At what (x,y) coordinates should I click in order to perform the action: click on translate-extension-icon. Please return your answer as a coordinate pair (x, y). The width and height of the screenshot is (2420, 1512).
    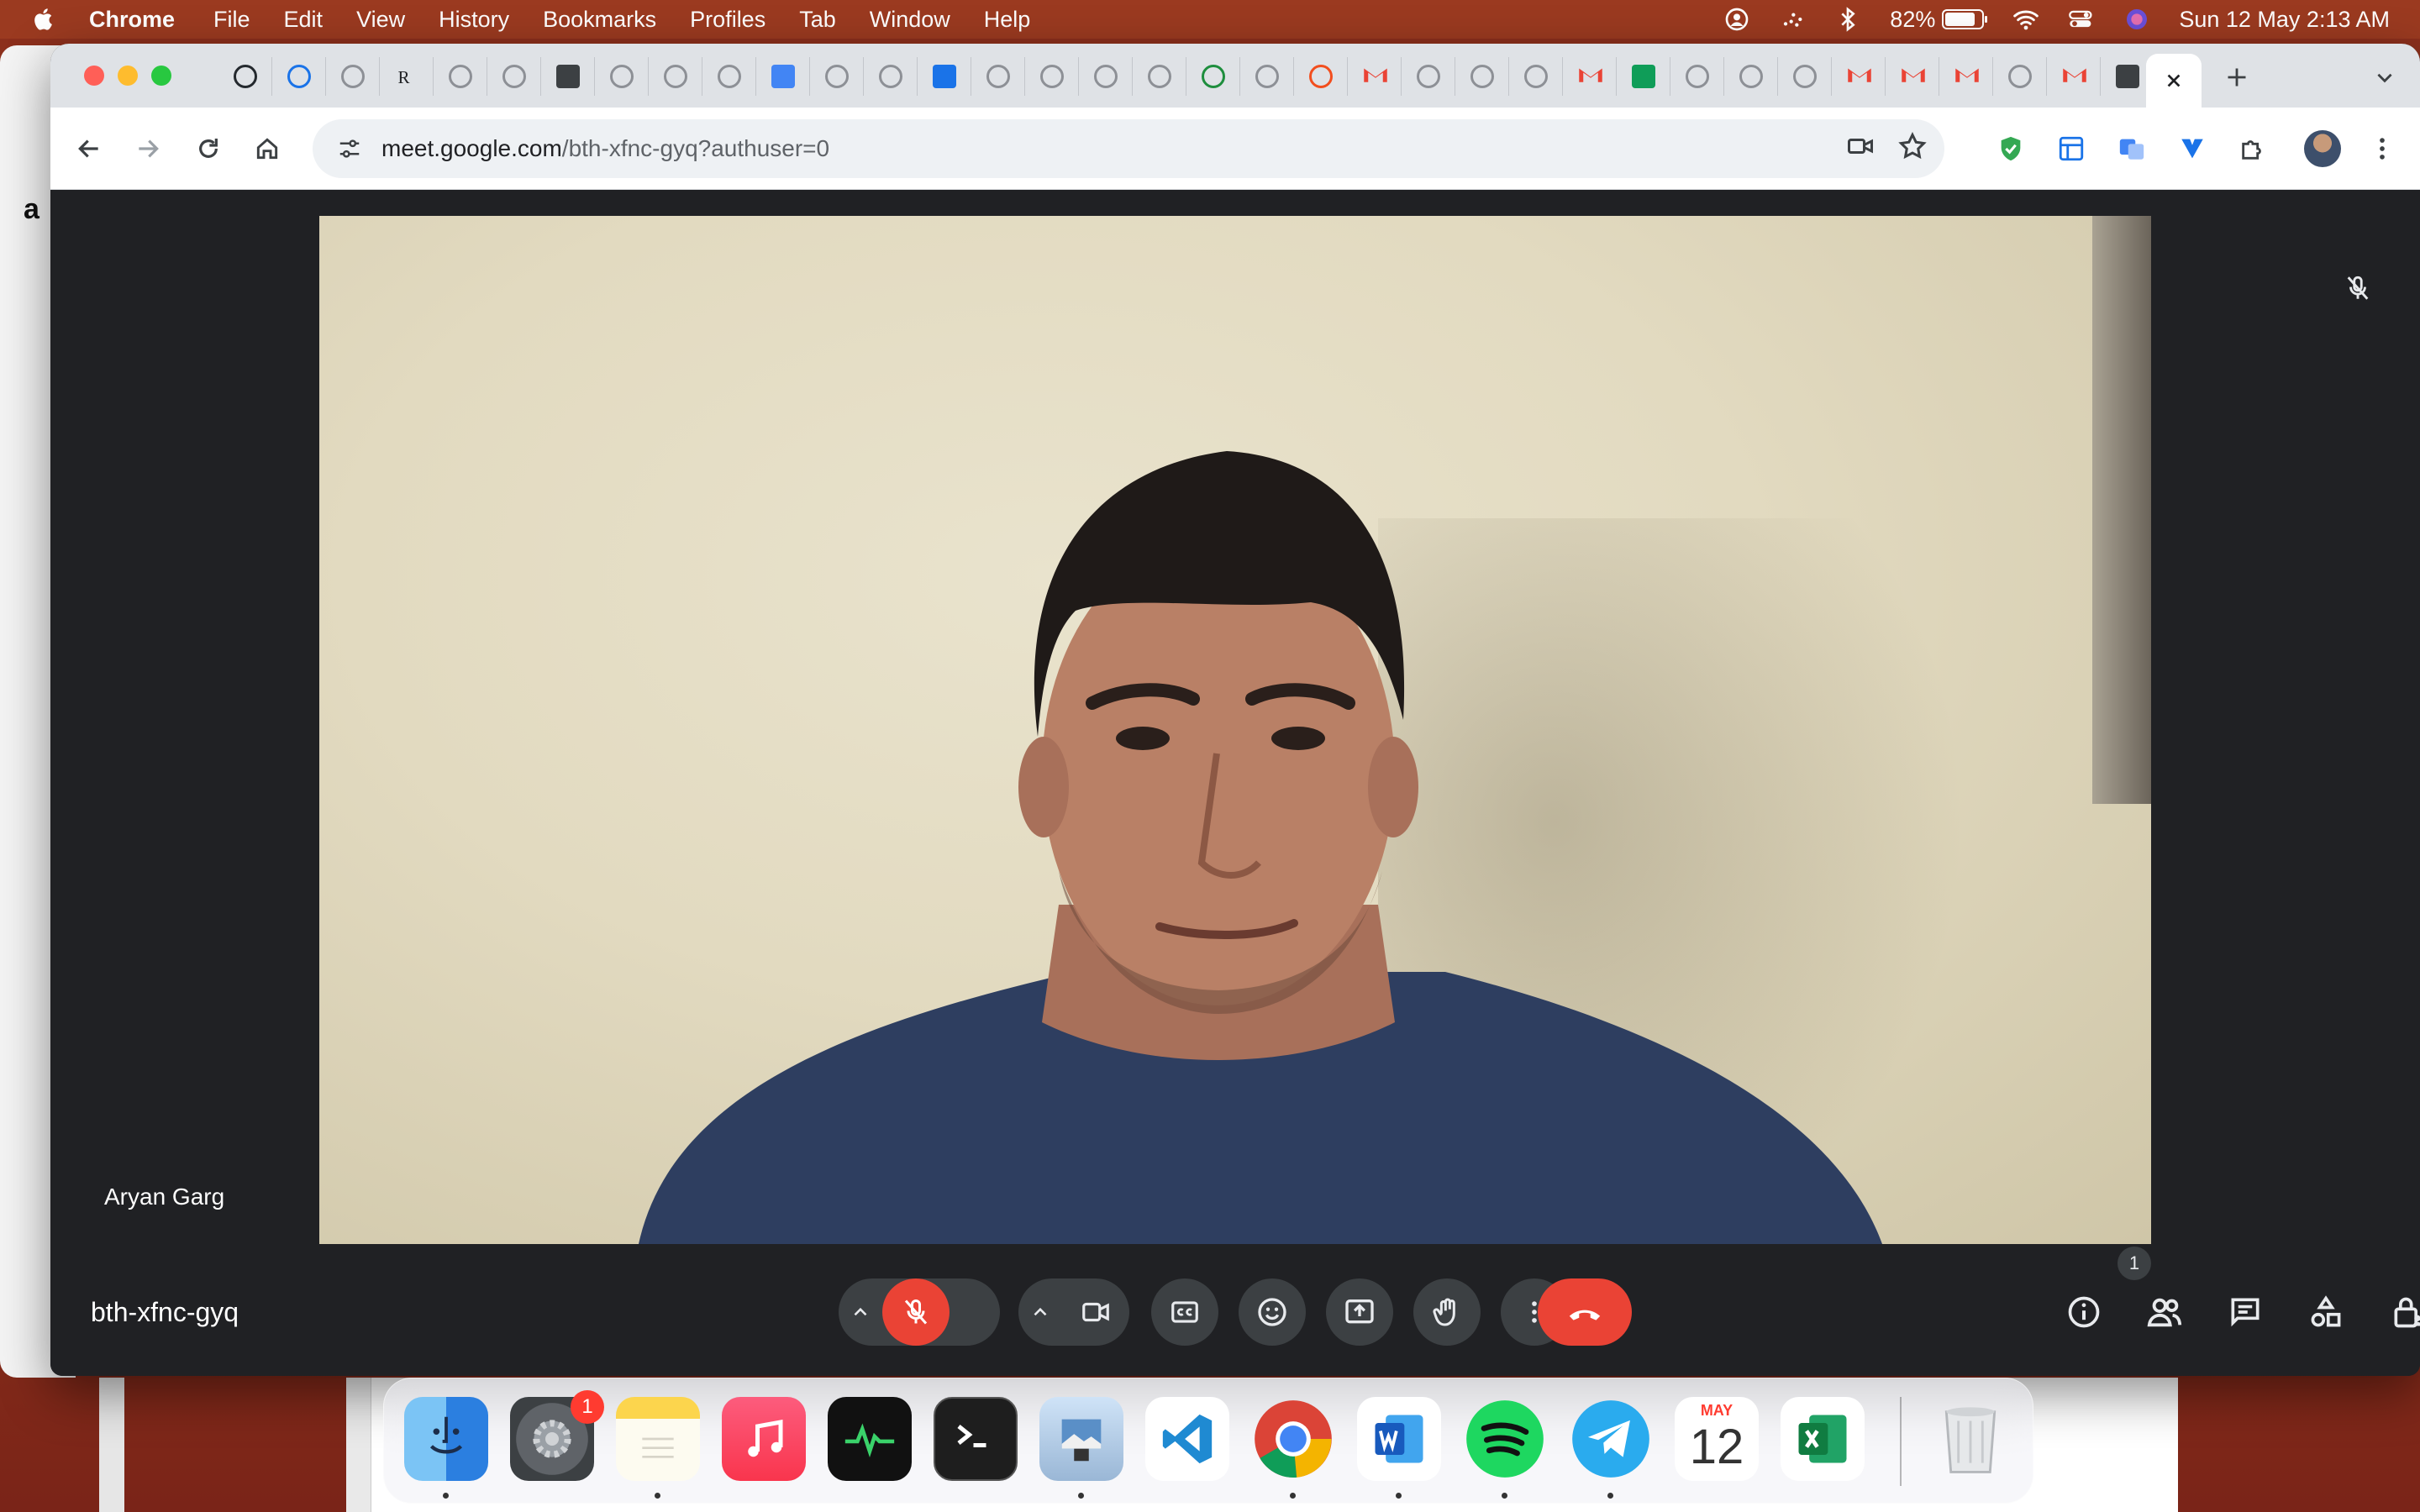
    Looking at the image, I should click on (2132, 149).